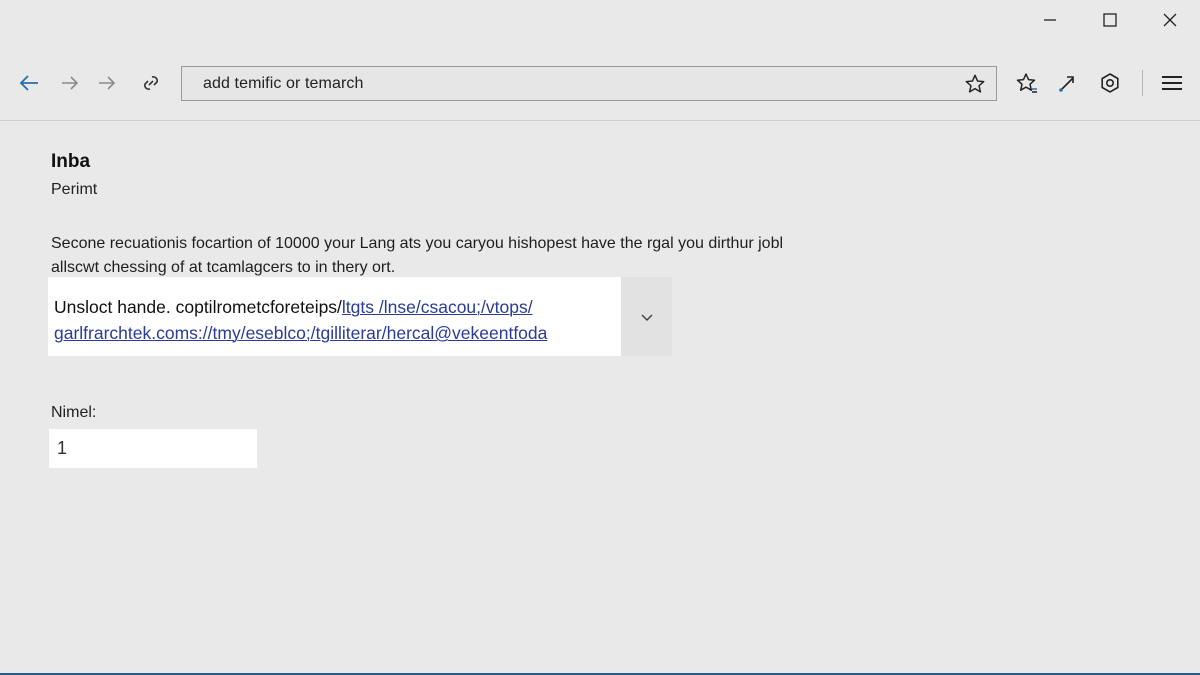 This screenshot has width=1200, height=675. I want to click on maximize-button, so click(1110, 20).